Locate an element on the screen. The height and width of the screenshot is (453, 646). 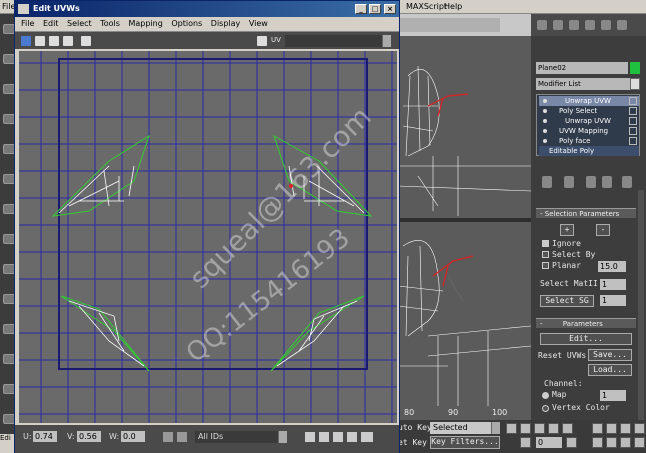
time-ruler: 80 90 100 is located at coordinates (464, 413).